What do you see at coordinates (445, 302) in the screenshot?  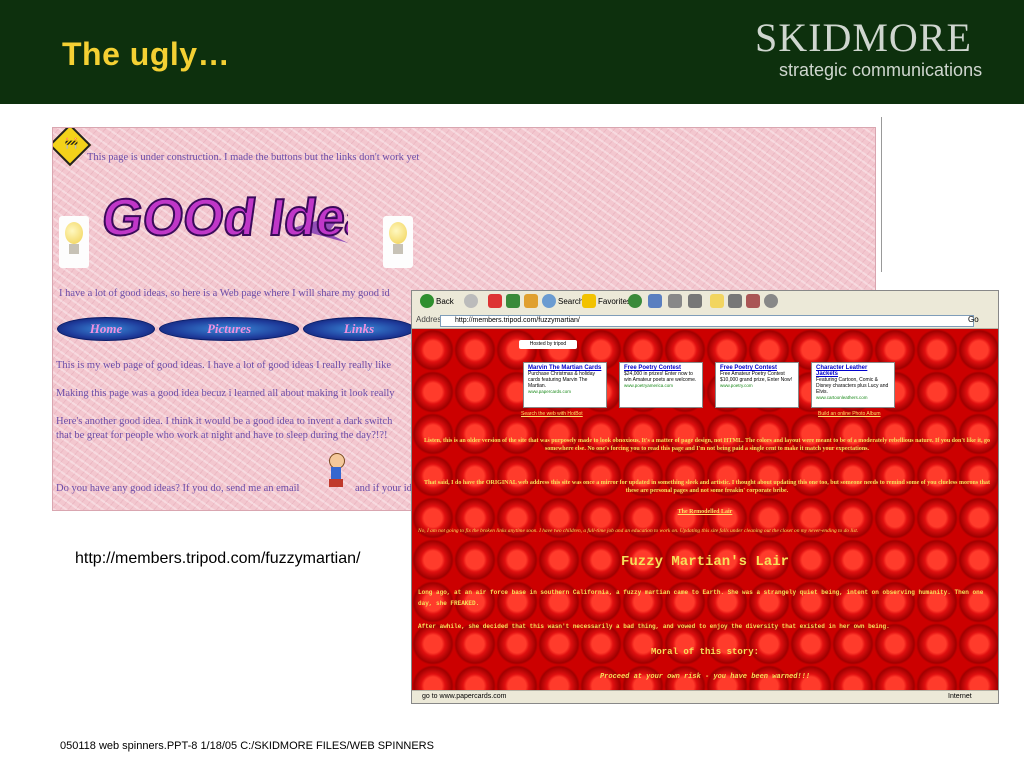 I see `back-button: Back` at bounding box center [445, 302].